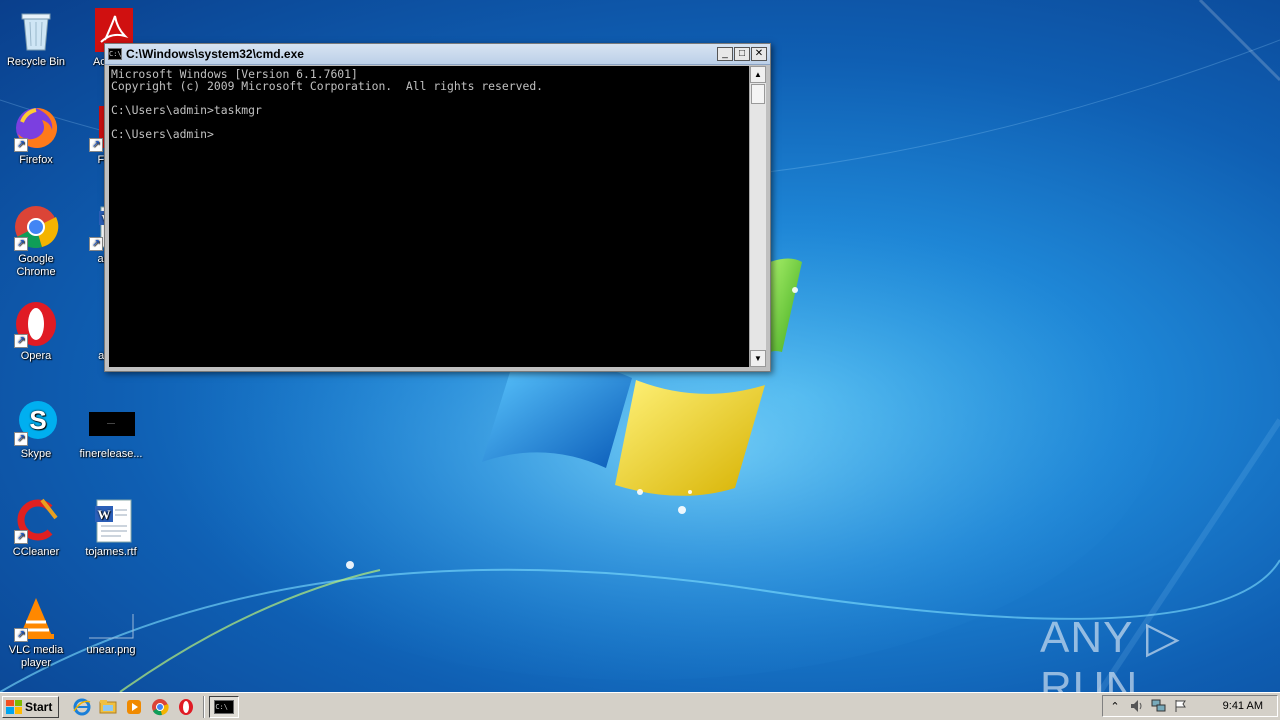 The width and height of the screenshot is (1280, 720). Describe the element at coordinates (111, 552) in the screenshot. I see `desktop-icon-label: tojames.rtf` at that location.